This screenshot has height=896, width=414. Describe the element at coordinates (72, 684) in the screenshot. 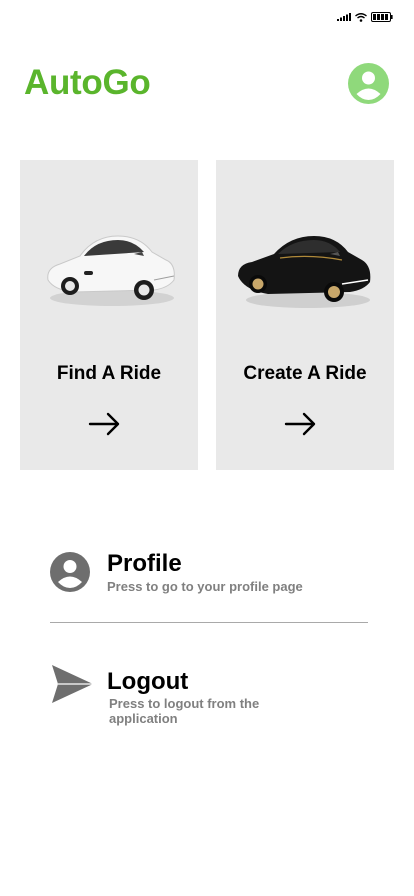

I see `send-icon` at that location.